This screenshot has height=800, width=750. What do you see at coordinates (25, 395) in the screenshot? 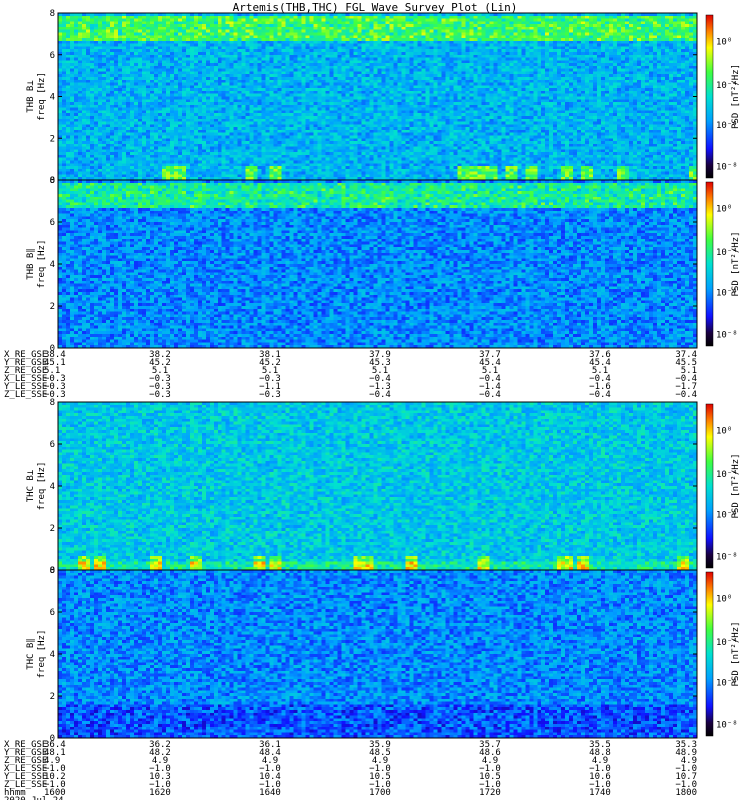
I see `ephem-row-label: Z_LE_SSE` at bounding box center [25, 395].